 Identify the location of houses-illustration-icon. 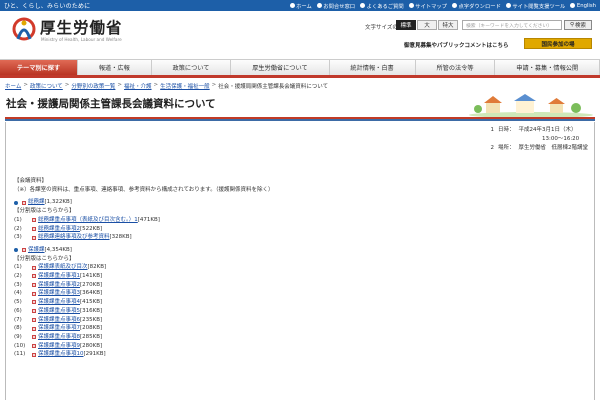
(531, 105).